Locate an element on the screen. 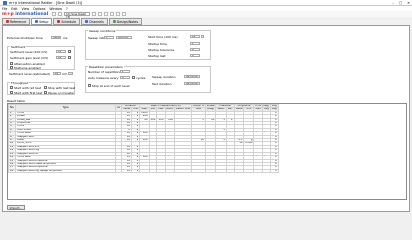 This screenshot has width=412, height=240. start-with-first-checkbox is located at coordinates (11, 92).